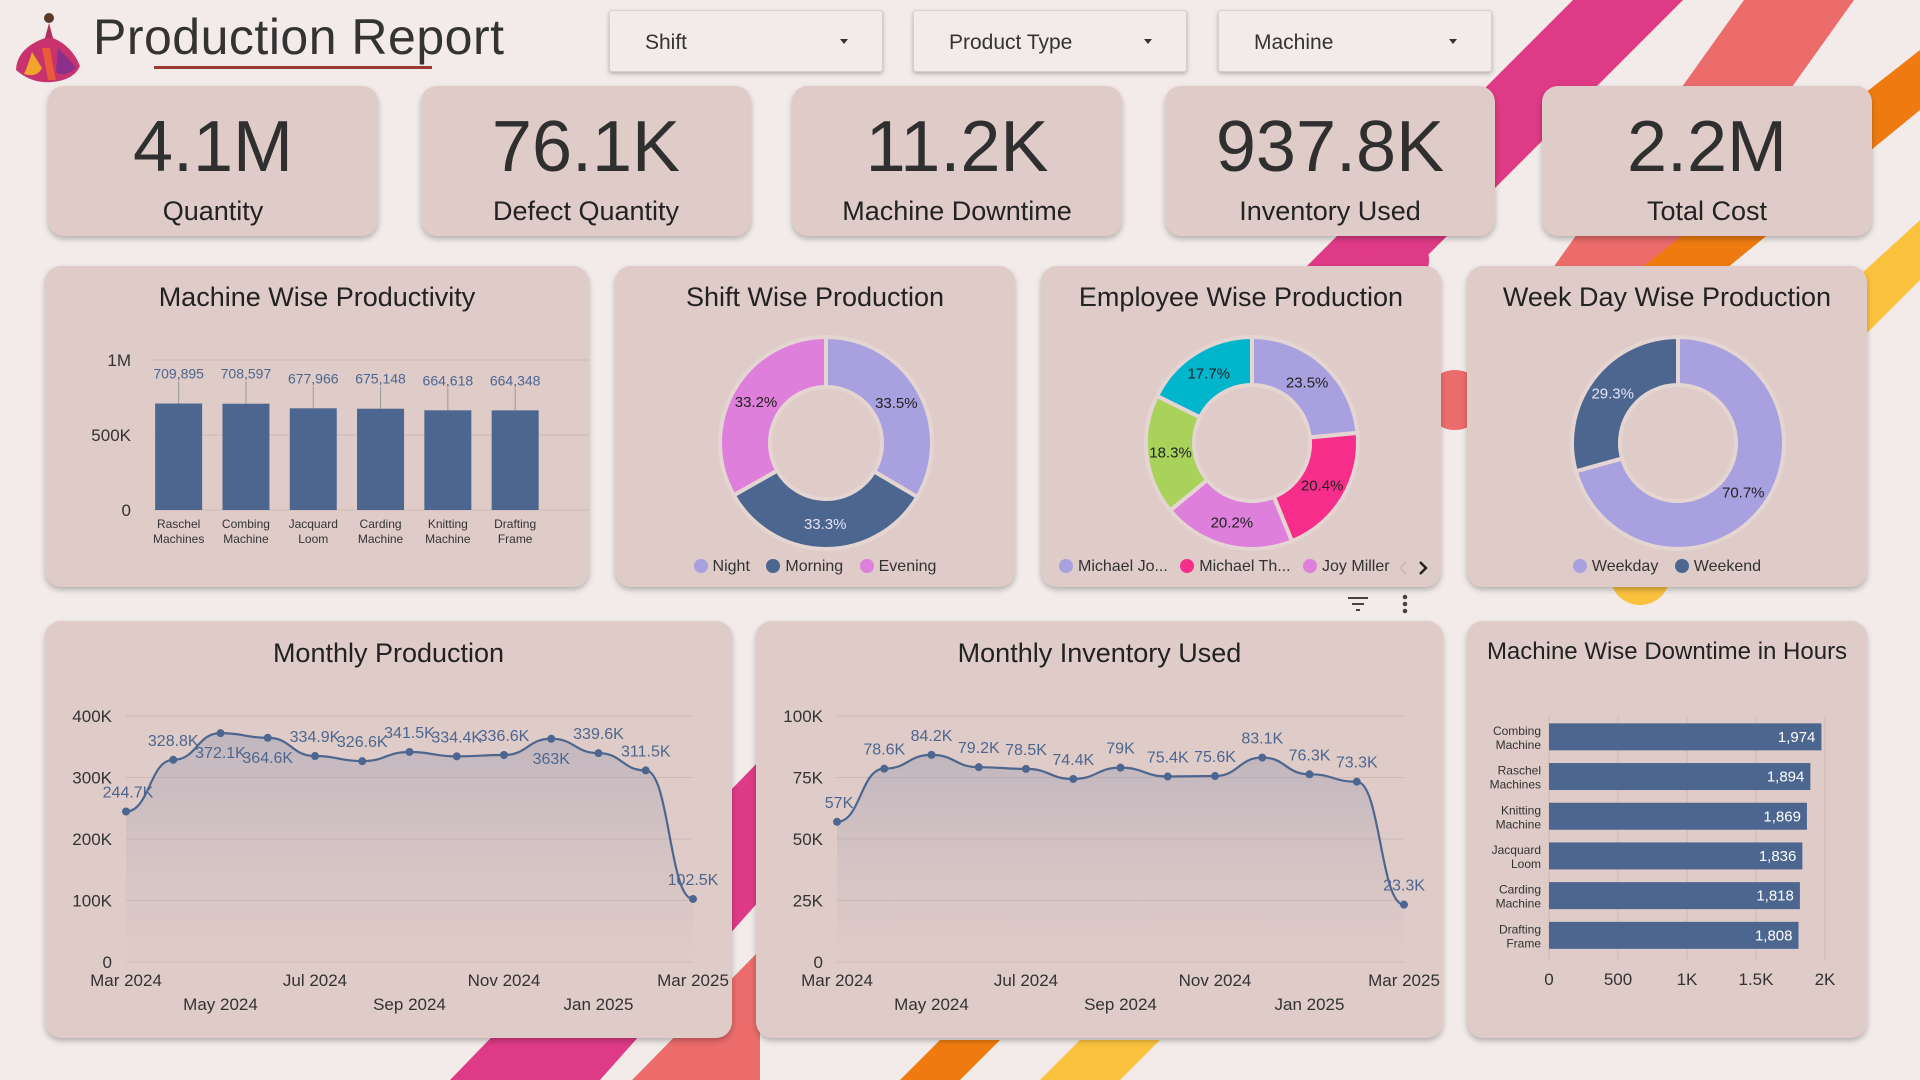  What do you see at coordinates (1523, 943) in the screenshot?
I see `y-tick-label: Frame` at bounding box center [1523, 943].